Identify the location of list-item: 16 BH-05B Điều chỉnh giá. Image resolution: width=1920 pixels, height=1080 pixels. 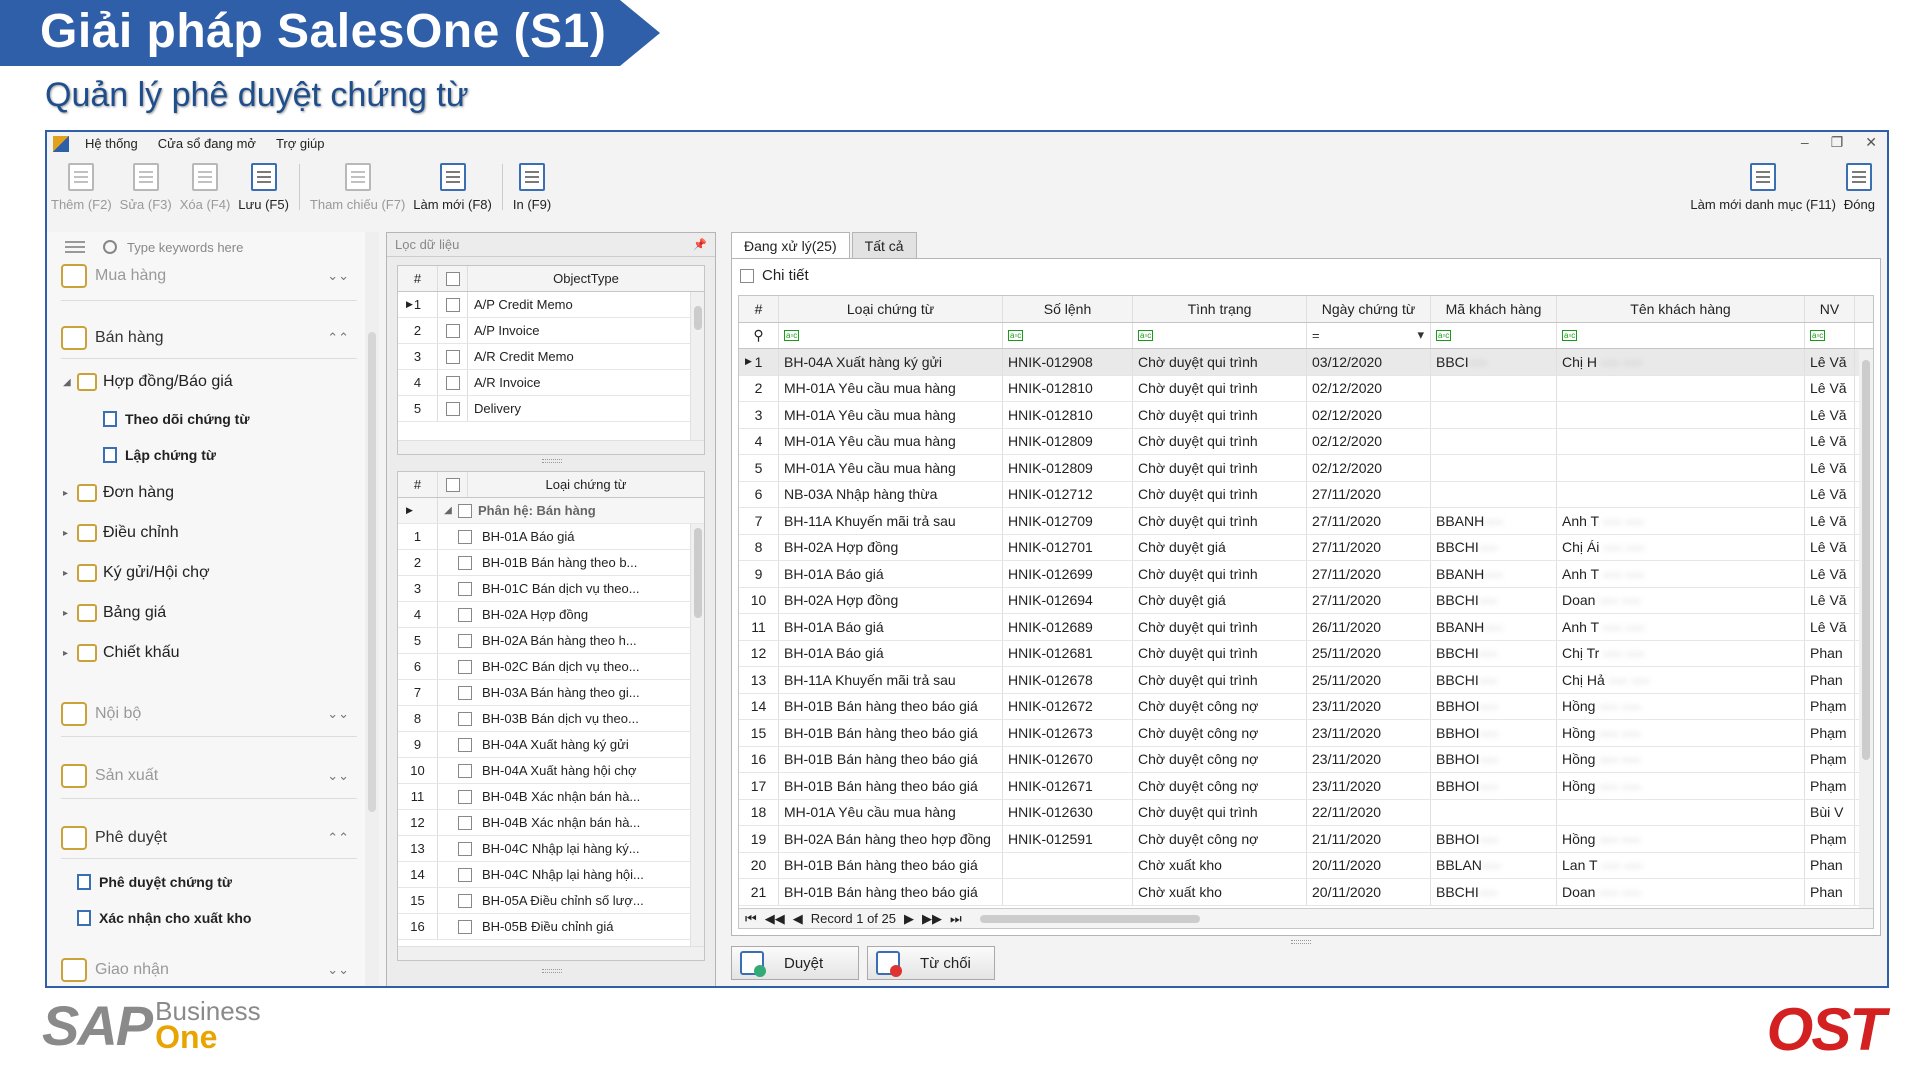
(551, 927).